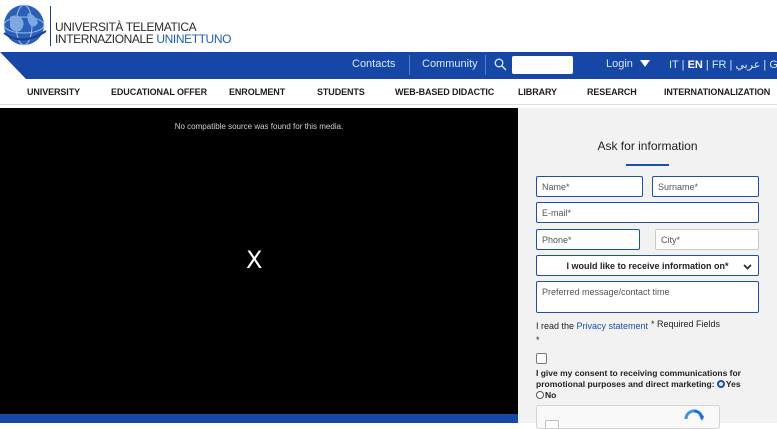  Describe the element at coordinates (619, 64) in the screenshot. I see `login-label: Login` at that location.